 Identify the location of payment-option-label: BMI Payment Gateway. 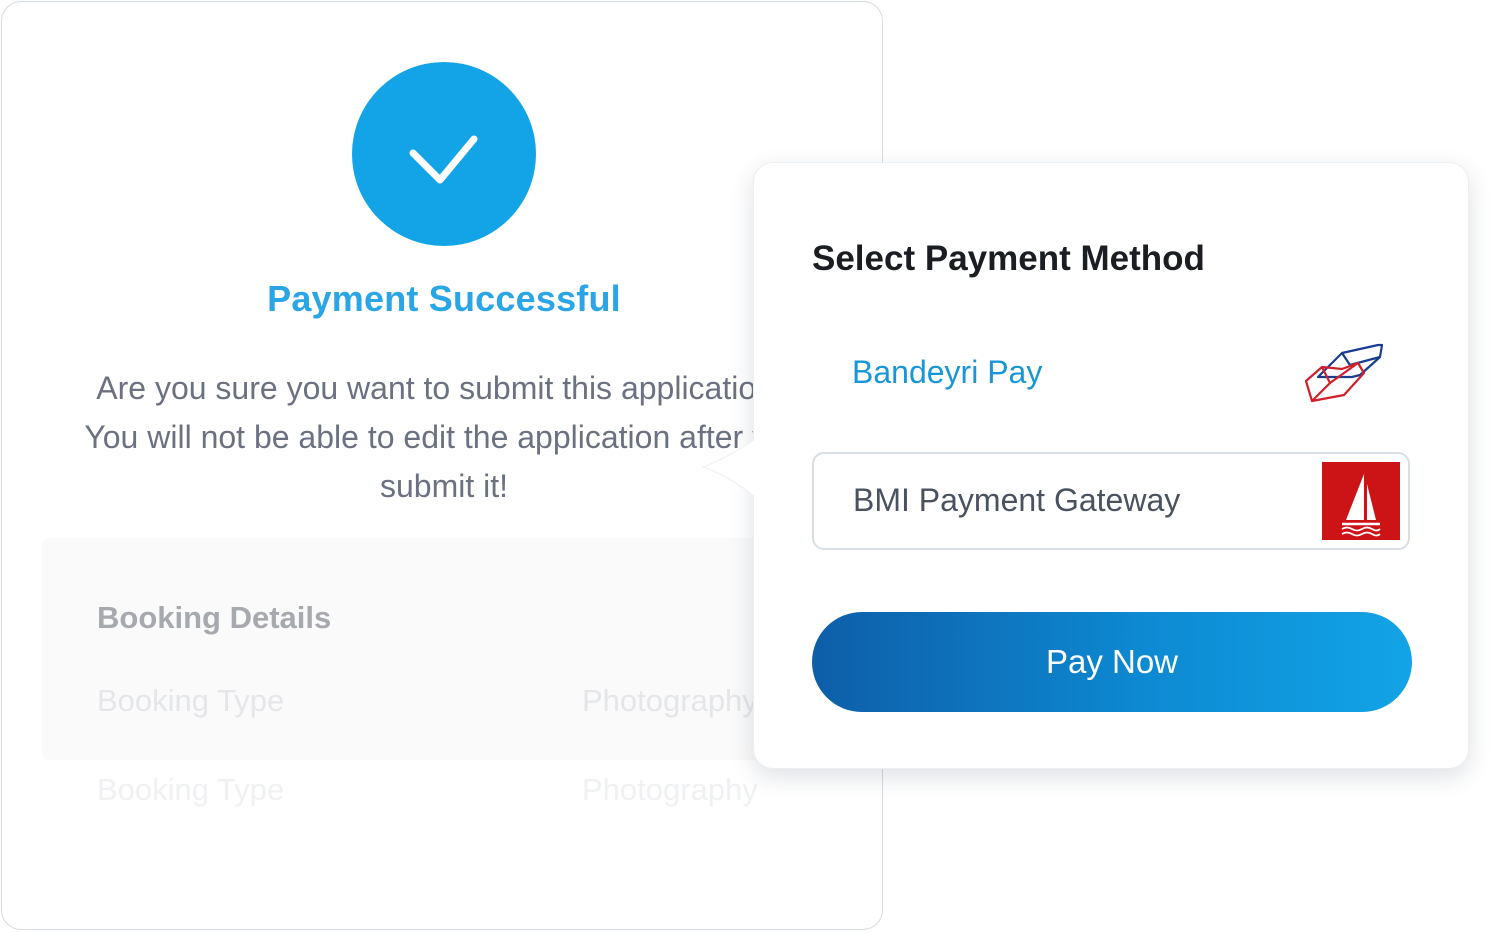
(1017, 500).